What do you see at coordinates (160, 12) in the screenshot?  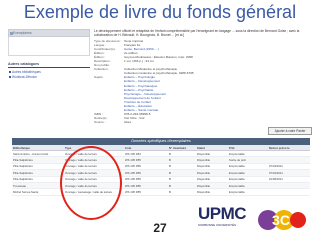 I see `slide-title: Exemple de livre du fonds général` at bounding box center [160, 12].